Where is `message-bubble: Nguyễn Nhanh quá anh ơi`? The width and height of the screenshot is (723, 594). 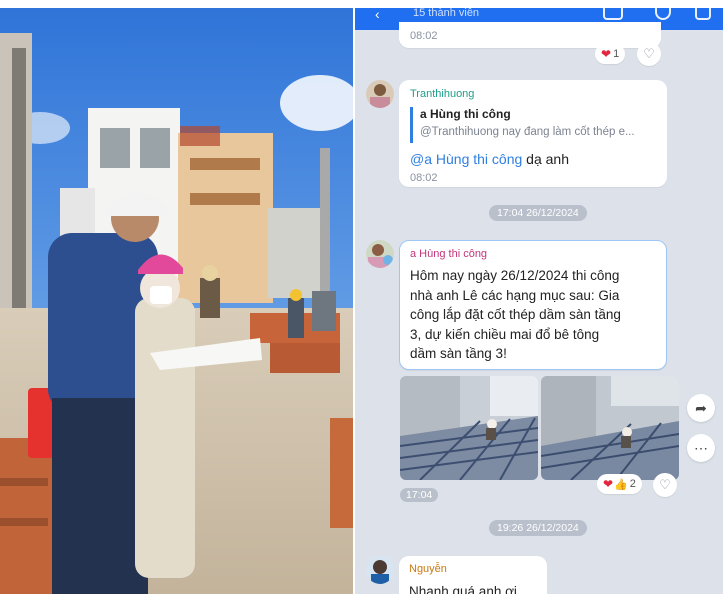 message-bubble: Nguyễn Nhanh quá anh ơi is located at coordinates (473, 575).